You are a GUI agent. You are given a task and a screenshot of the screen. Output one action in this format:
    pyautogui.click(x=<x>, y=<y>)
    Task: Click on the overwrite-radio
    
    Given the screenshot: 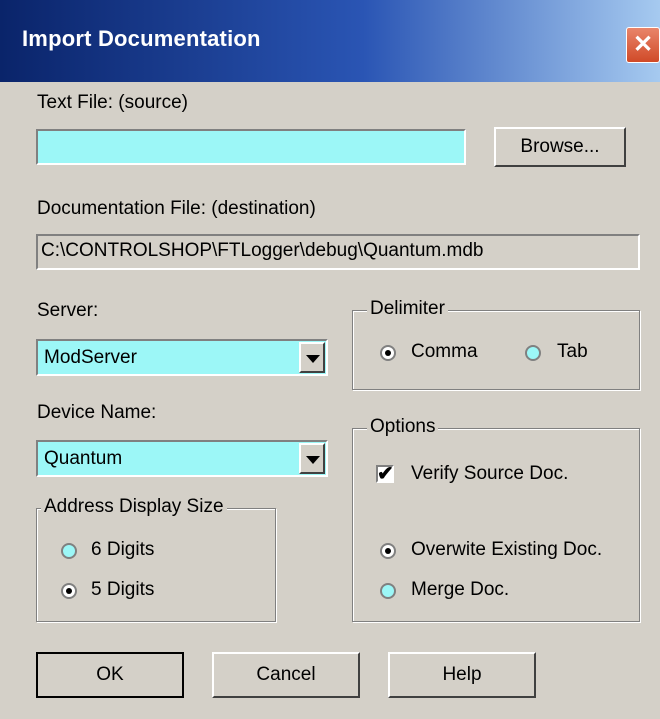 What is the action you would take?
    pyautogui.click(x=388, y=551)
    